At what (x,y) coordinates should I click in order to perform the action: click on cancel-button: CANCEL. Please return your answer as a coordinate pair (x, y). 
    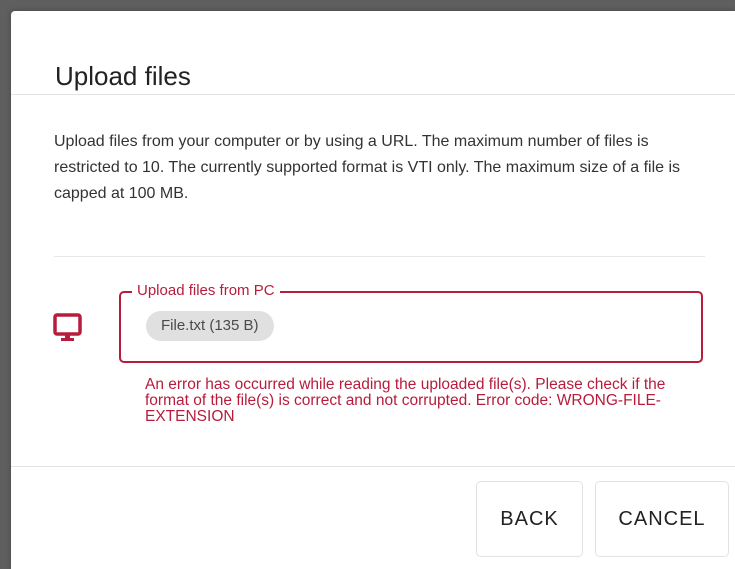
    Looking at the image, I should click on (662, 519).